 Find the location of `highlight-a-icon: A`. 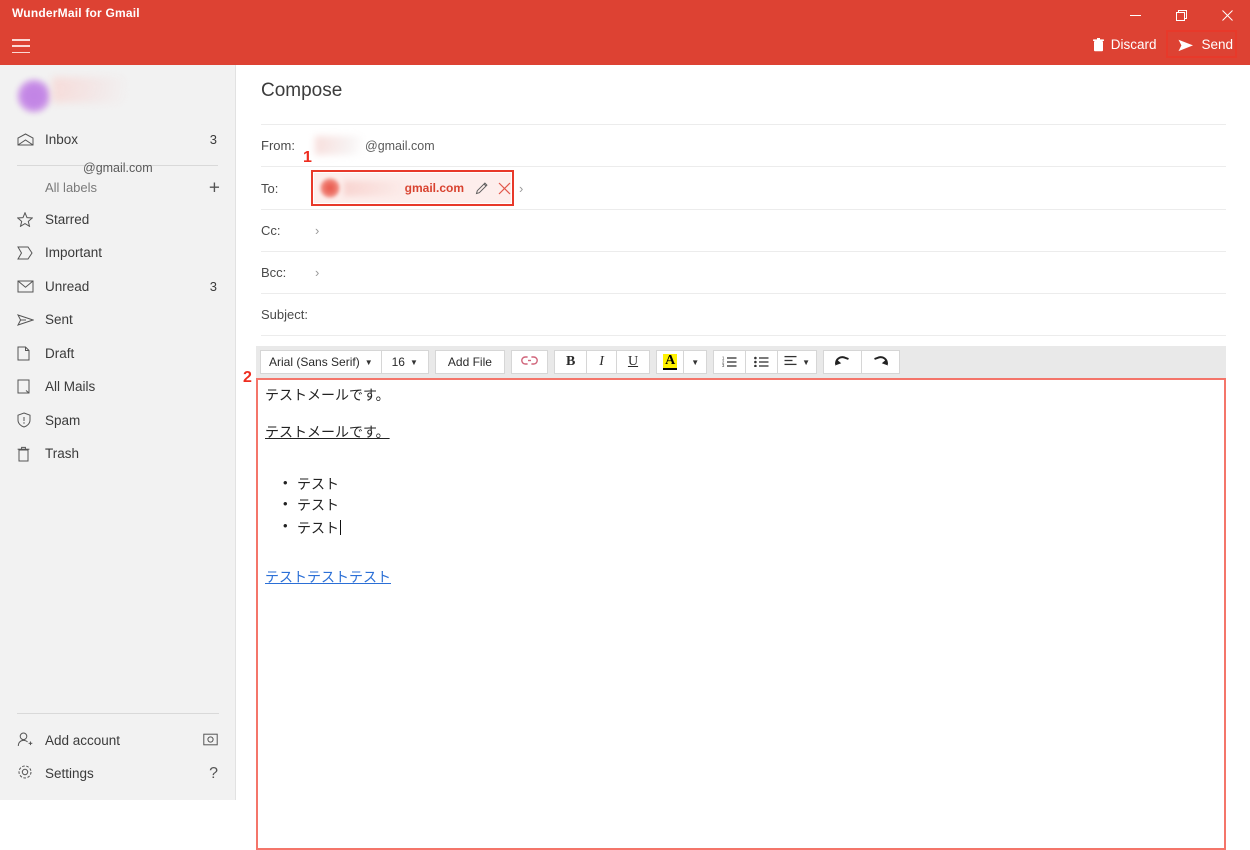

highlight-a-icon: A is located at coordinates (670, 361).